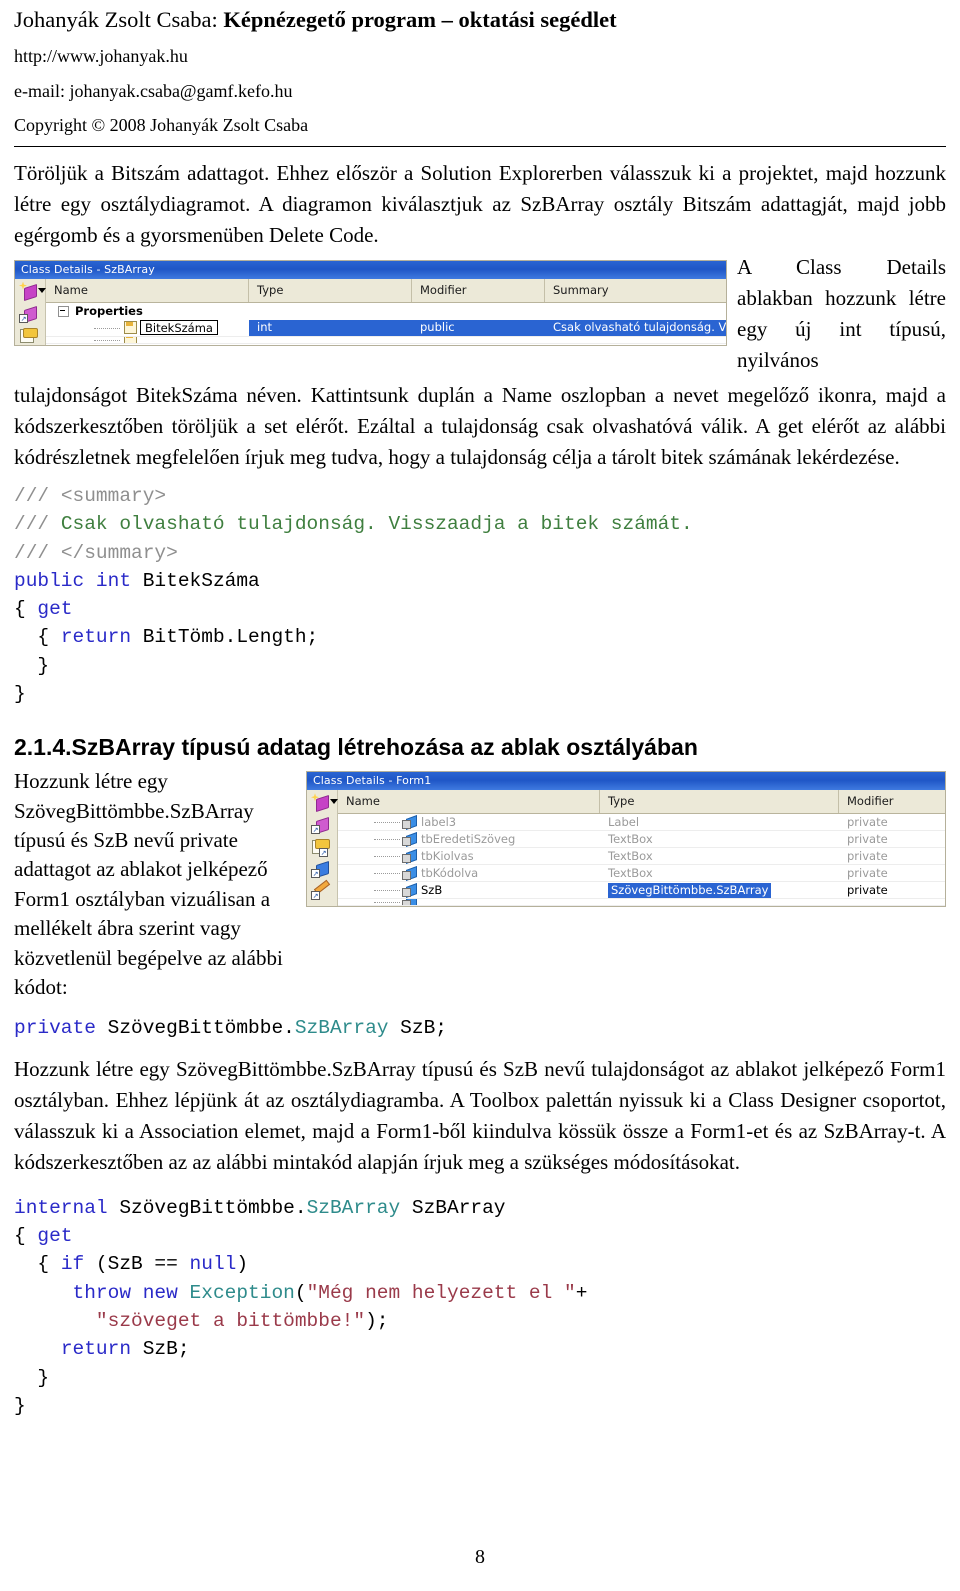 This screenshot has width=960, height=1591. Describe the element at coordinates (469, 856) in the screenshot. I see `cell-name: tbKiolvas` at that location.